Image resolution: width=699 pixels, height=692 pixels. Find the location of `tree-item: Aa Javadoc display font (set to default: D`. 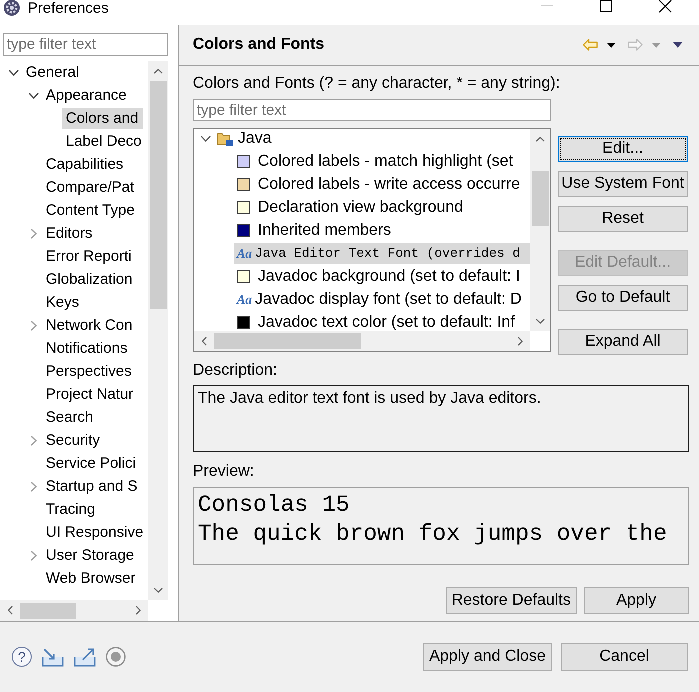

tree-item: Aa Javadoc display font (set to default: D is located at coordinates (379, 299).